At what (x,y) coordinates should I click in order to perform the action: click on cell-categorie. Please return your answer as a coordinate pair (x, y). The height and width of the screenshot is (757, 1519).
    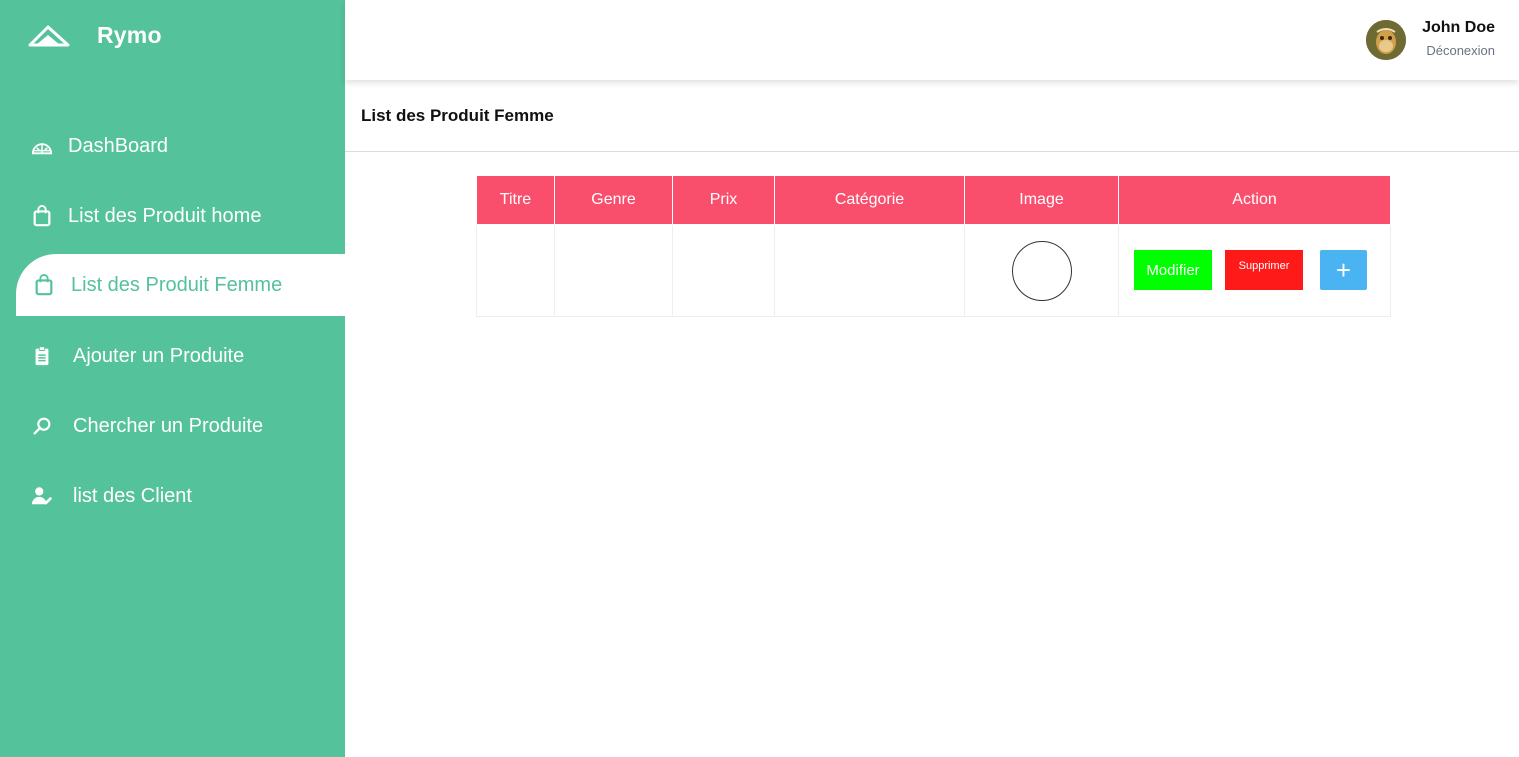
    Looking at the image, I should click on (869, 270).